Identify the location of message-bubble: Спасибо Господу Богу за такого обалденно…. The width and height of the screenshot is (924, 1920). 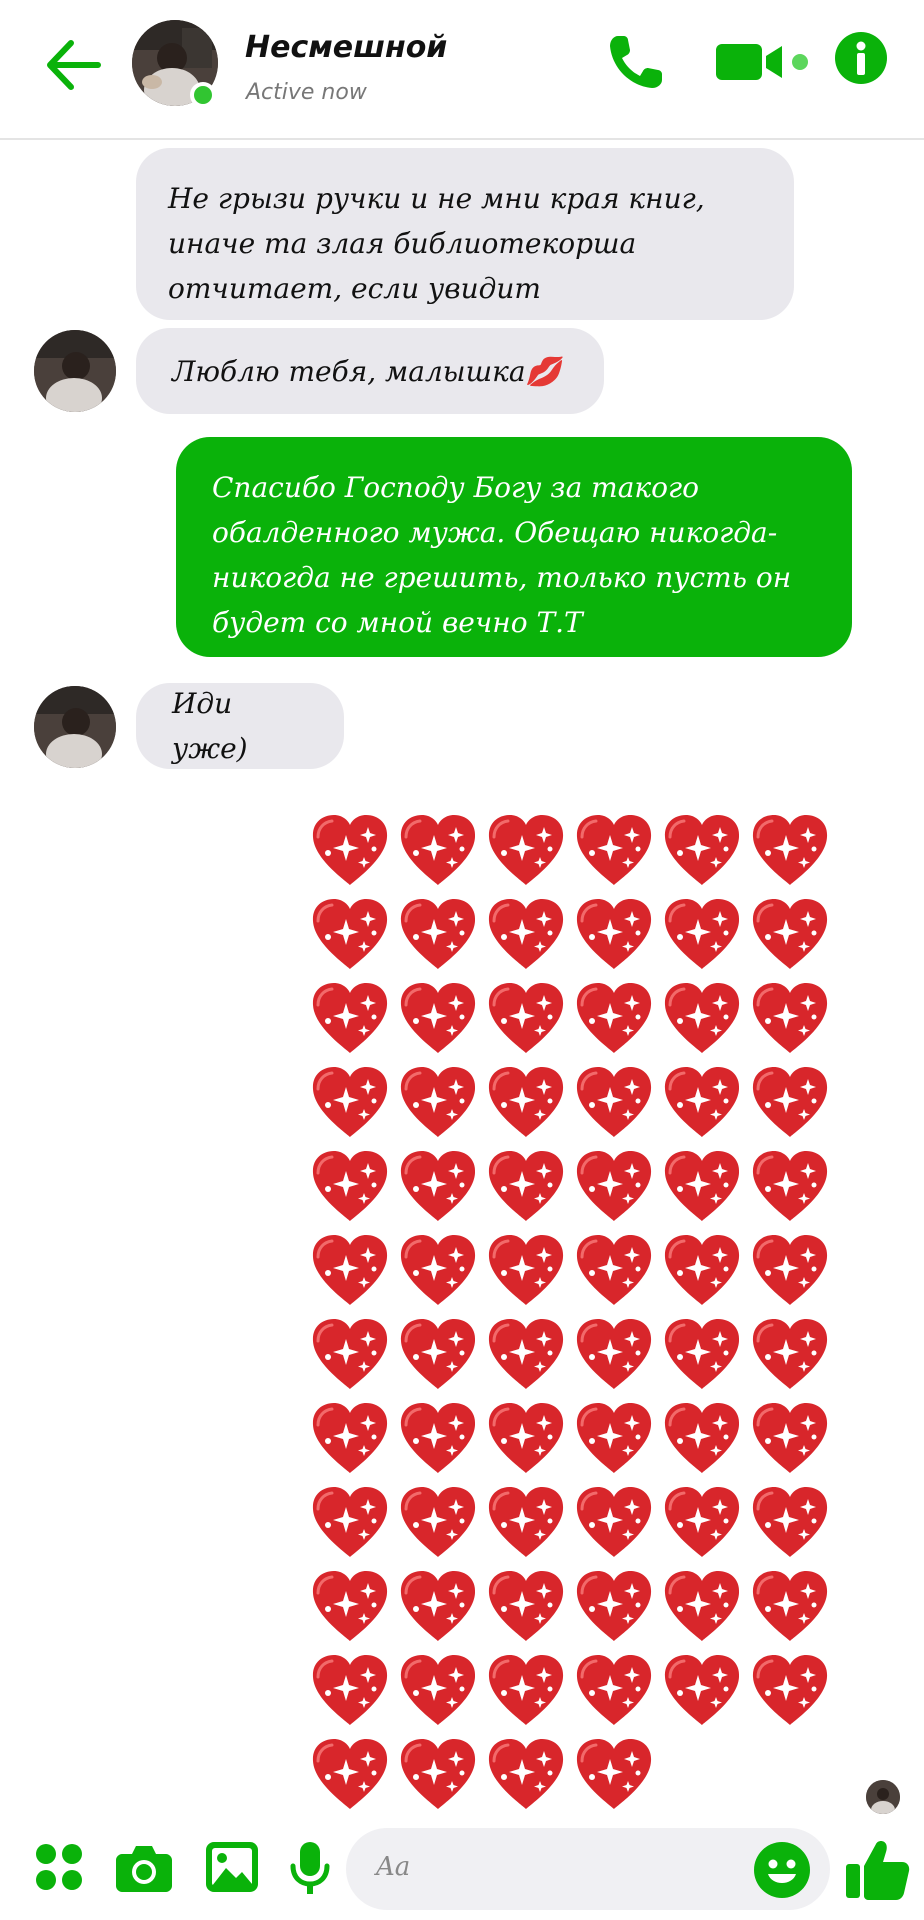
(514, 547).